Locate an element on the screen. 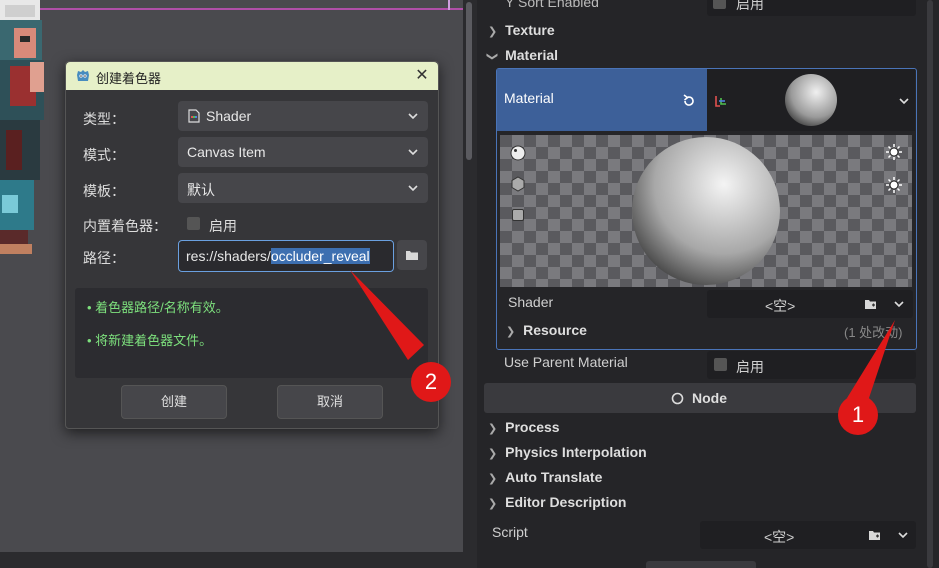 This screenshot has width=939, height=568. node-header-label: Node is located at coordinates (709, 398).